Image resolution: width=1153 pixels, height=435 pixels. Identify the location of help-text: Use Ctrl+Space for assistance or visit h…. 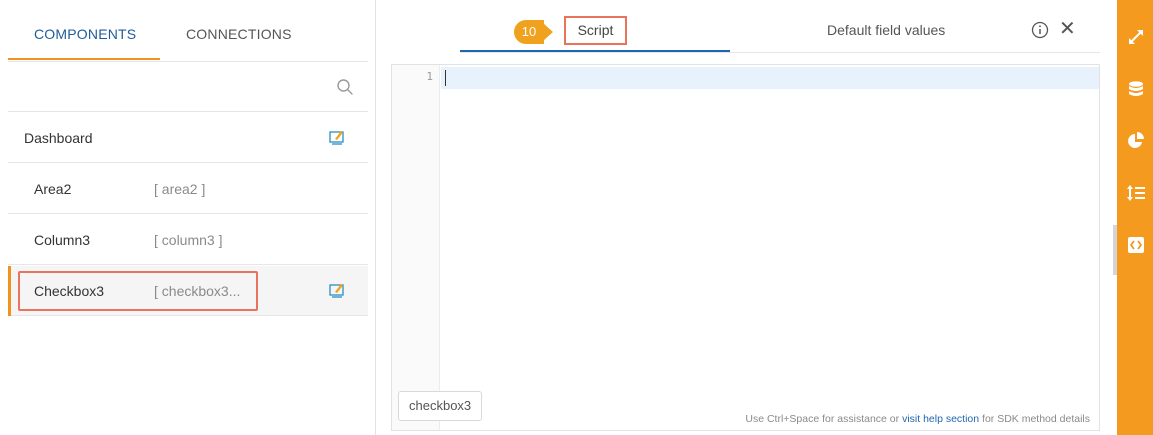
(917, 419).